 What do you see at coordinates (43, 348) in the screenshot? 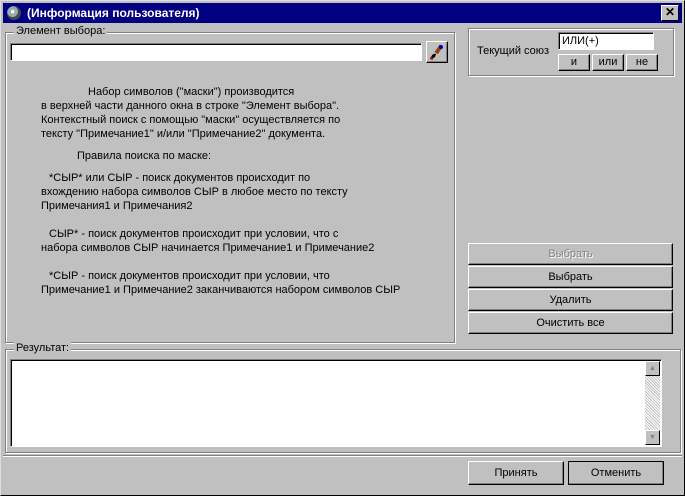
I see `result-legend: Результат:` at bounding box center [43, 348].